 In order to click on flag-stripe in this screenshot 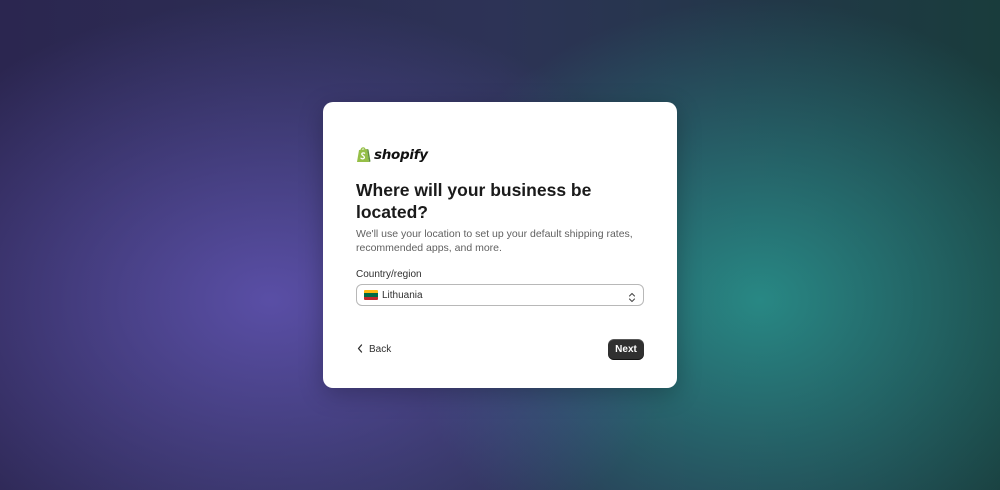, I will do `click(371, 298)`.